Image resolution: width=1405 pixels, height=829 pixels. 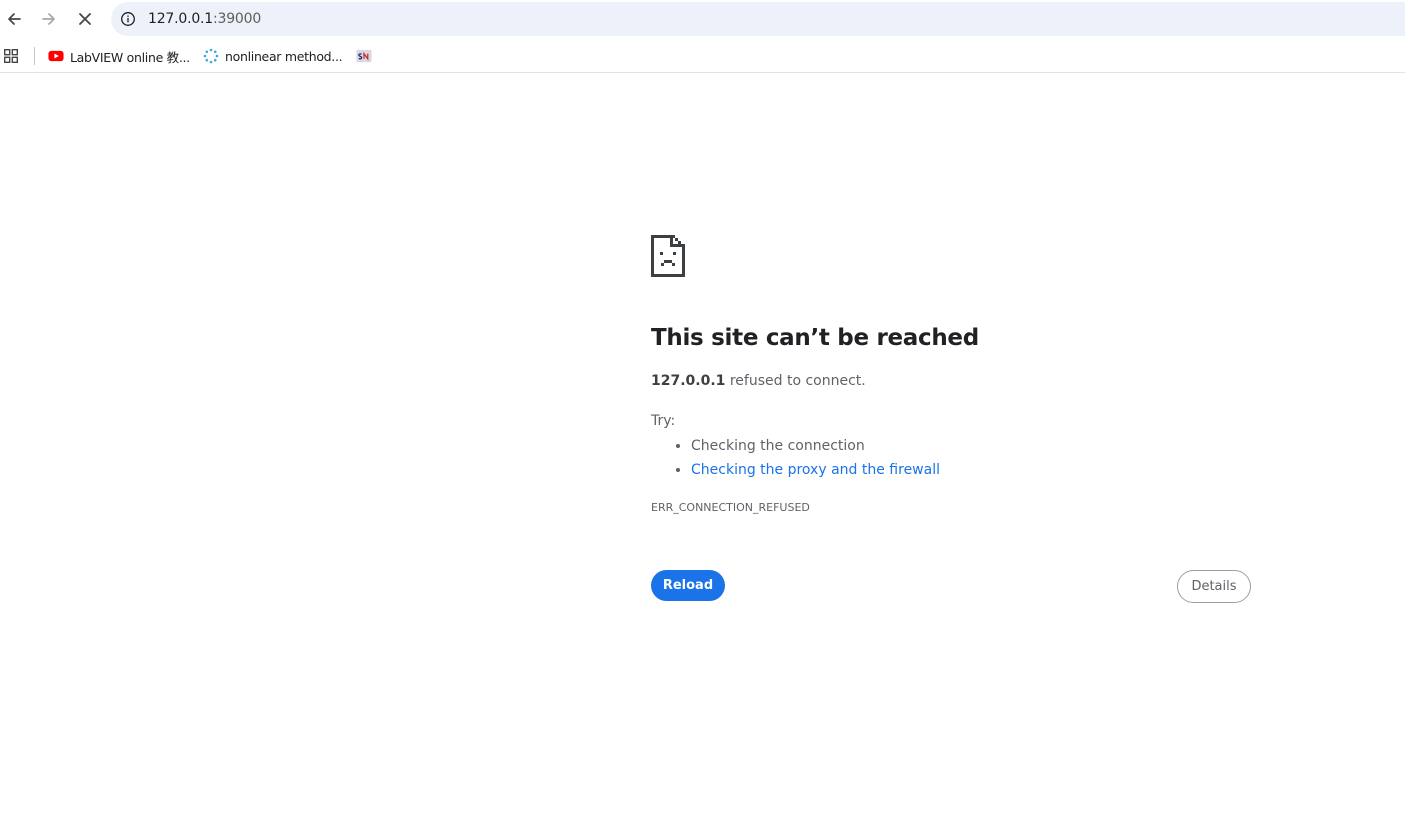 What do you see at coordinates (730, 507) in the screenshot?
I see `error-code: ERR_CONNECTION_REFUSED` at bounding box center [730, 507].